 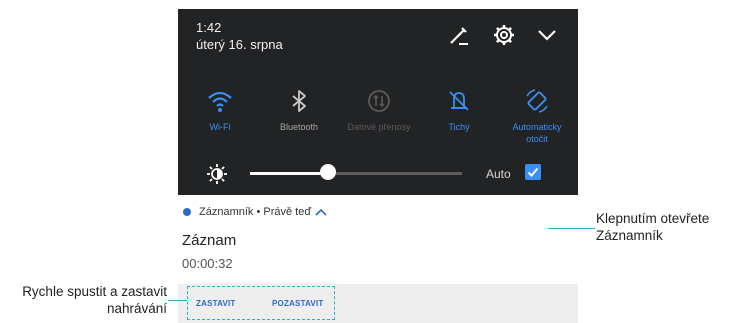 I want to click on auto-rotate-icon, so click(x=537, y=101).